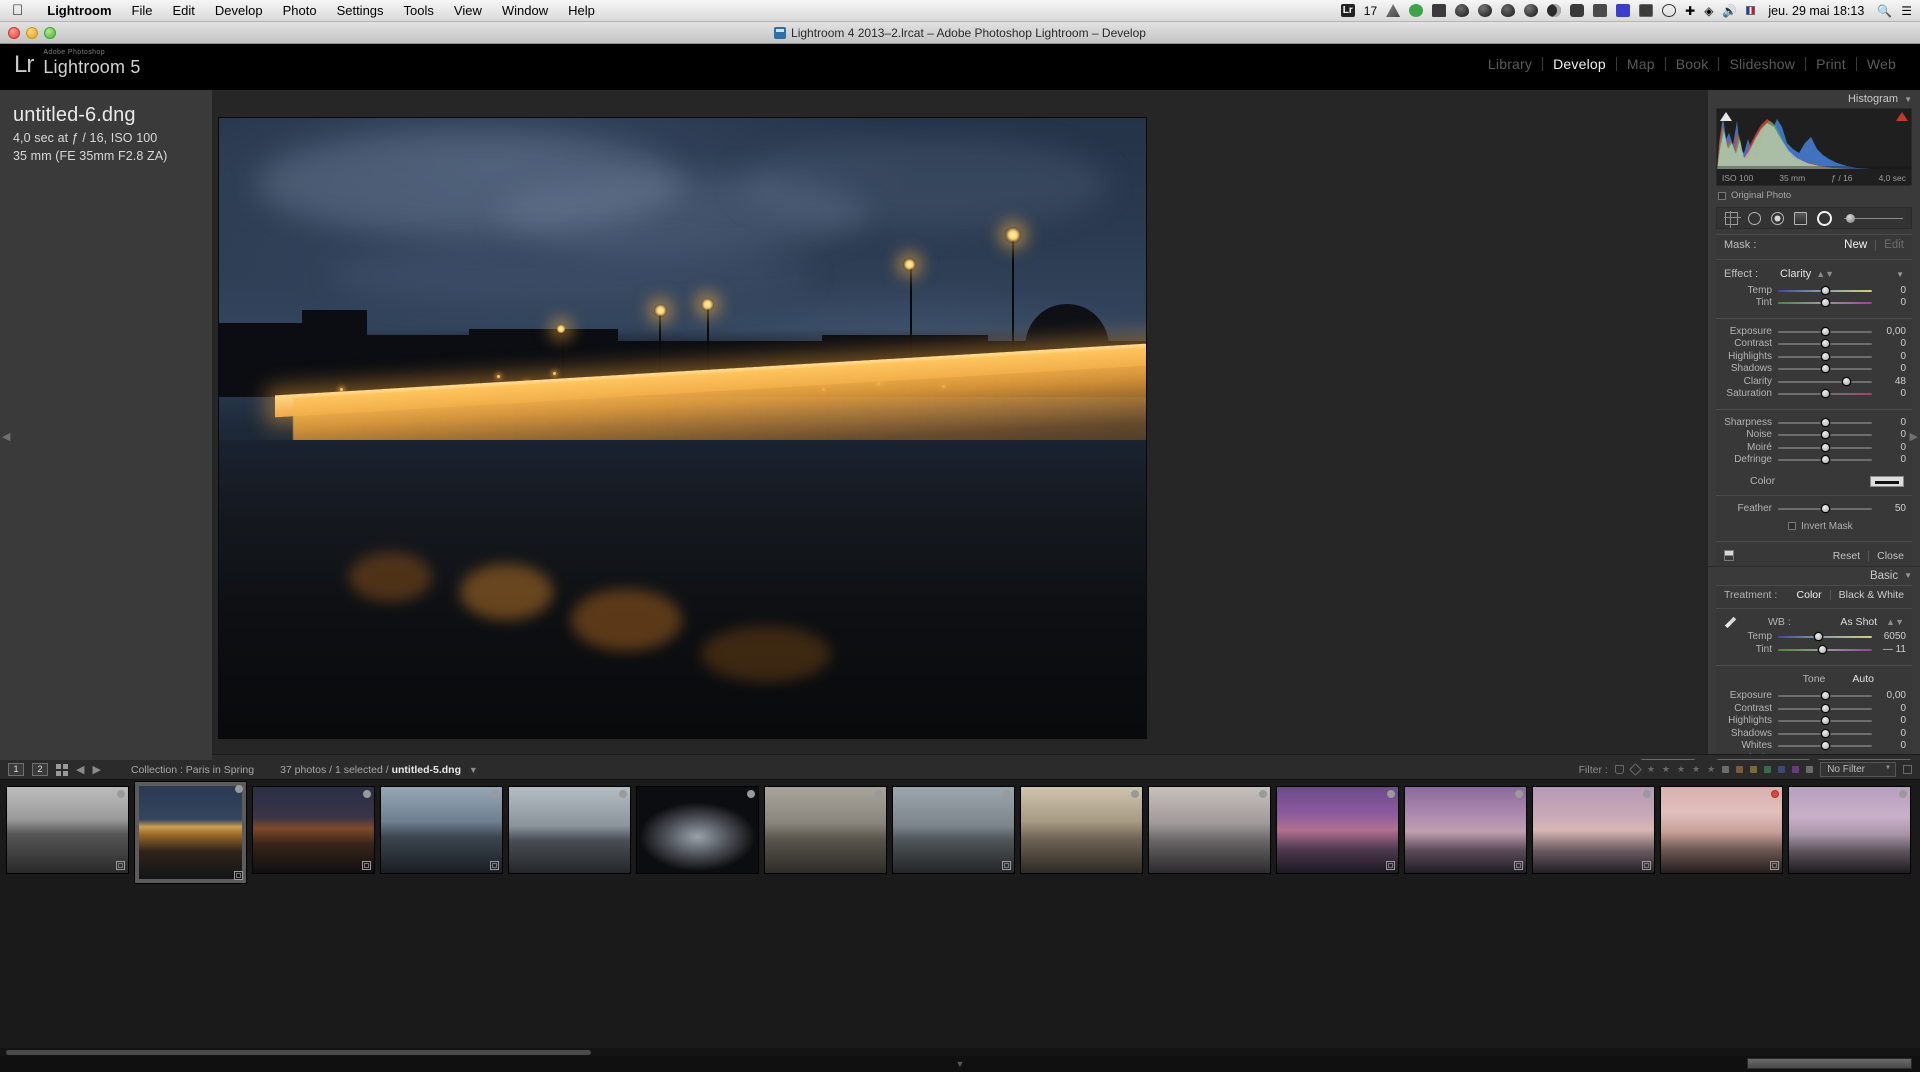 The image size is (1920, 1072). What do you see at coordinates (1439, 10) in the screenshot?
I see `folder-icon` at bounding box center [1439, 10].